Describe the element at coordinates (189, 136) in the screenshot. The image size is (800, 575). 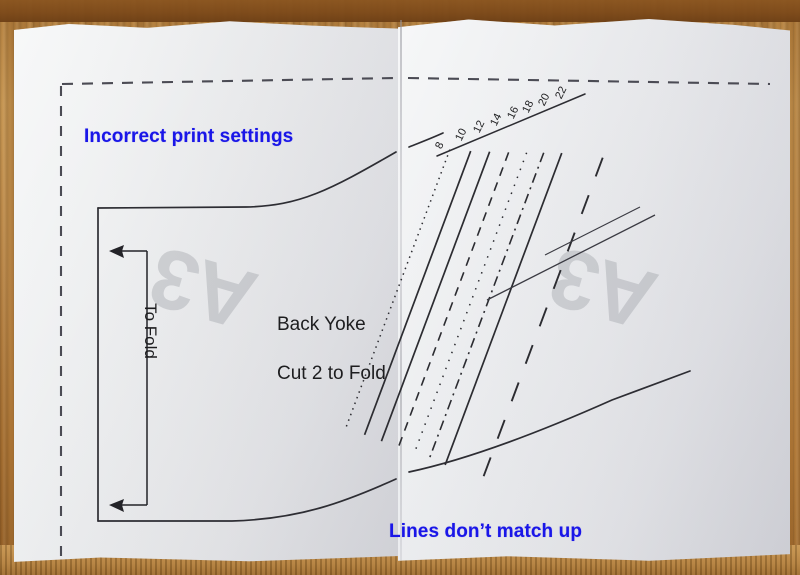
I see `annotation-incorrect-print-settings: Incorrect print settings` at that location.